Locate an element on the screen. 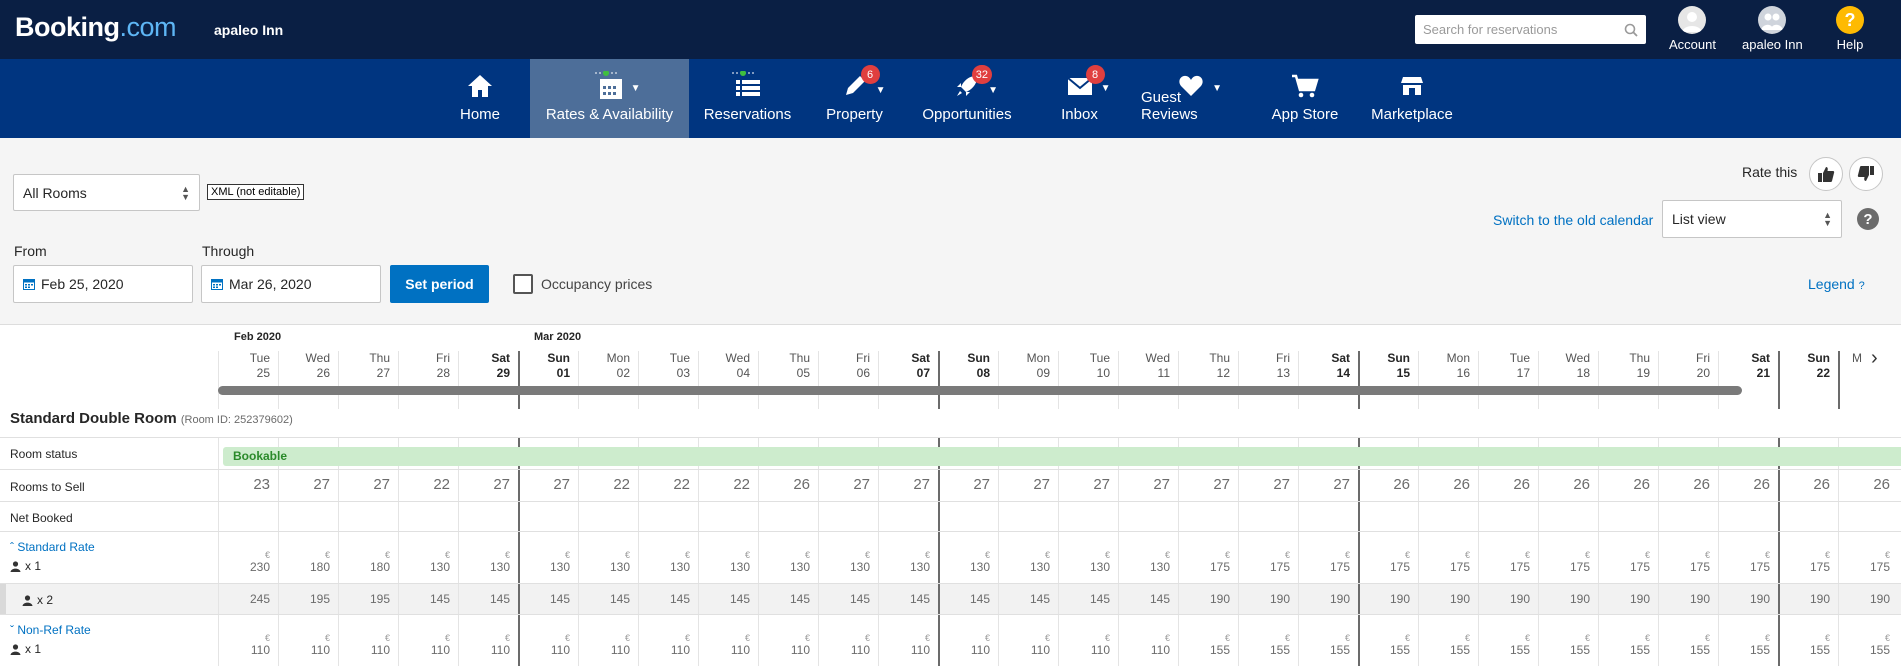  day-header: Thu 27 is located at coordinates (368, 380).